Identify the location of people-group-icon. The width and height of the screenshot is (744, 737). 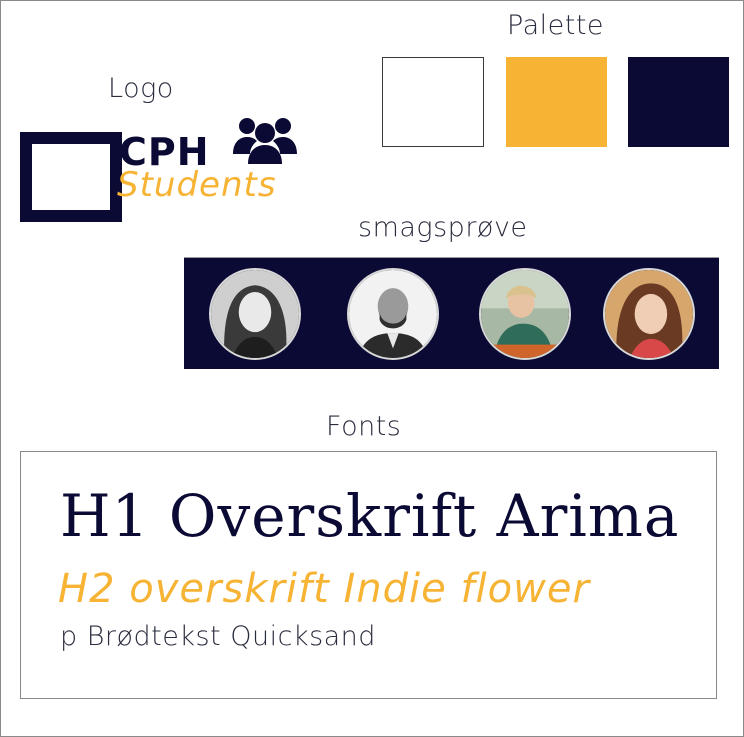
(265, 141).